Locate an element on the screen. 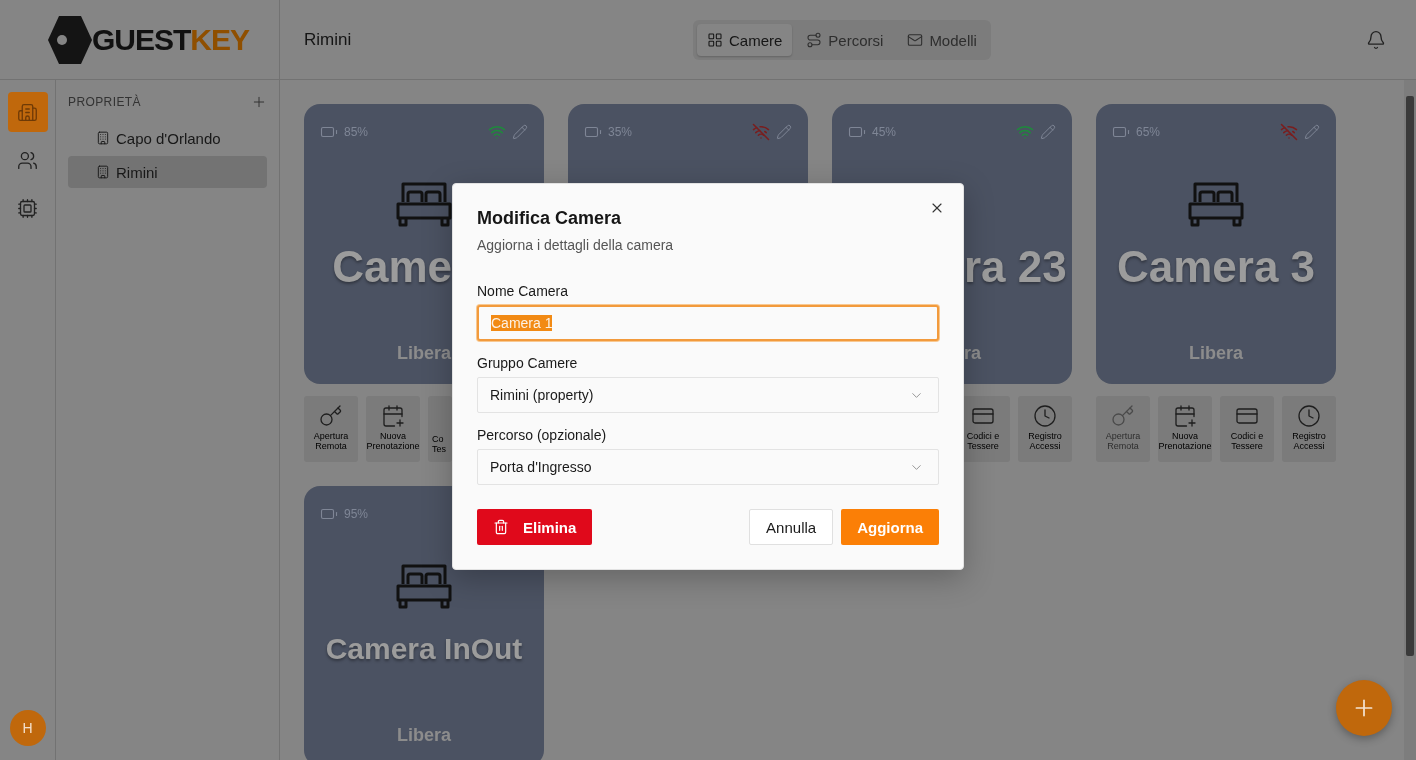 The height and width of the screenshot is (760, 1416). page-title: Rimini is located at coordinates (328, 39).